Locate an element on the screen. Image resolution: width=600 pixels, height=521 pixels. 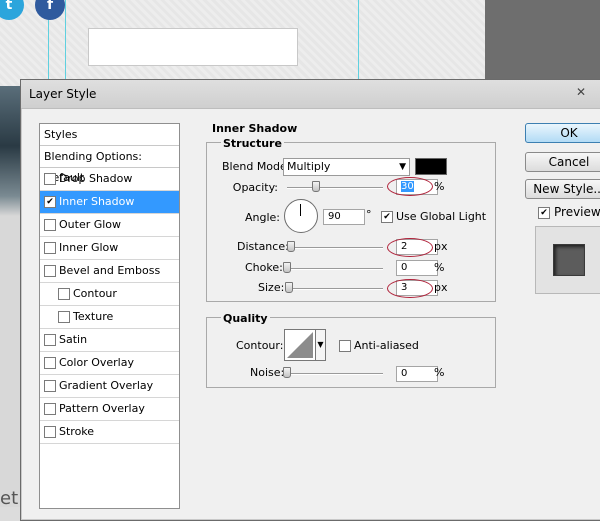
noise-input: 0 is located at coordinates (417, 374).